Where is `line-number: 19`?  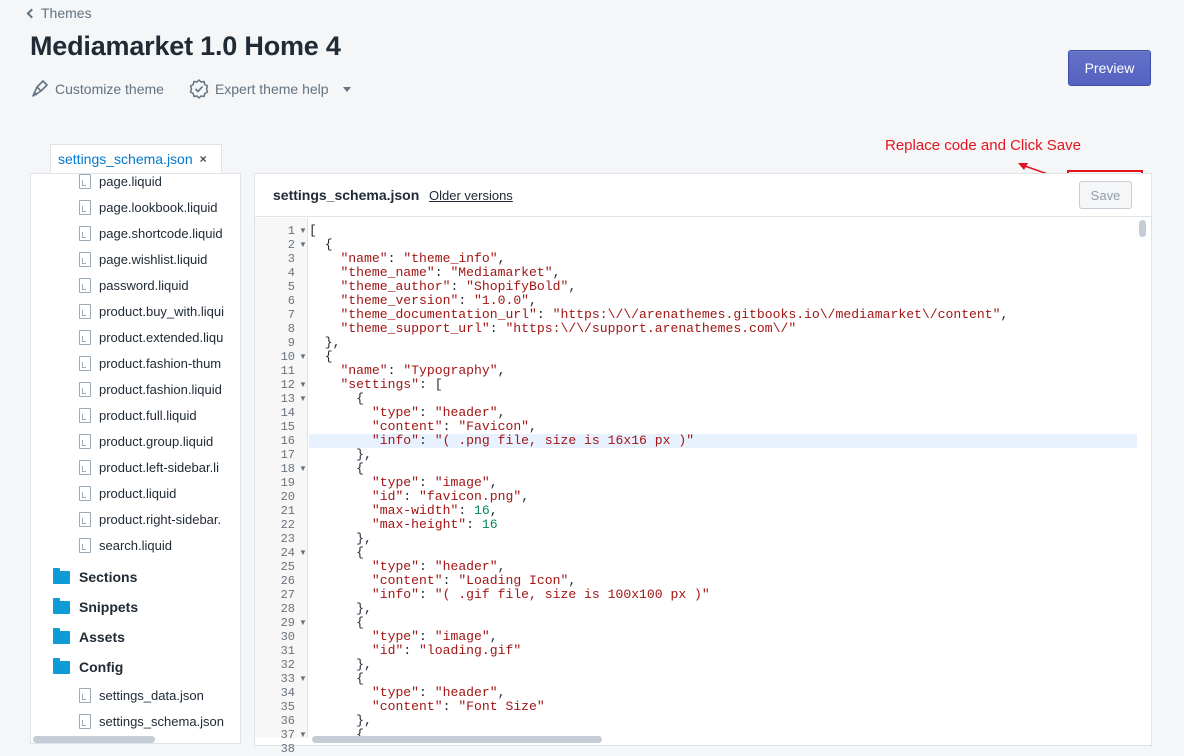 line-number: 19 is located at coordinates (287, 483).